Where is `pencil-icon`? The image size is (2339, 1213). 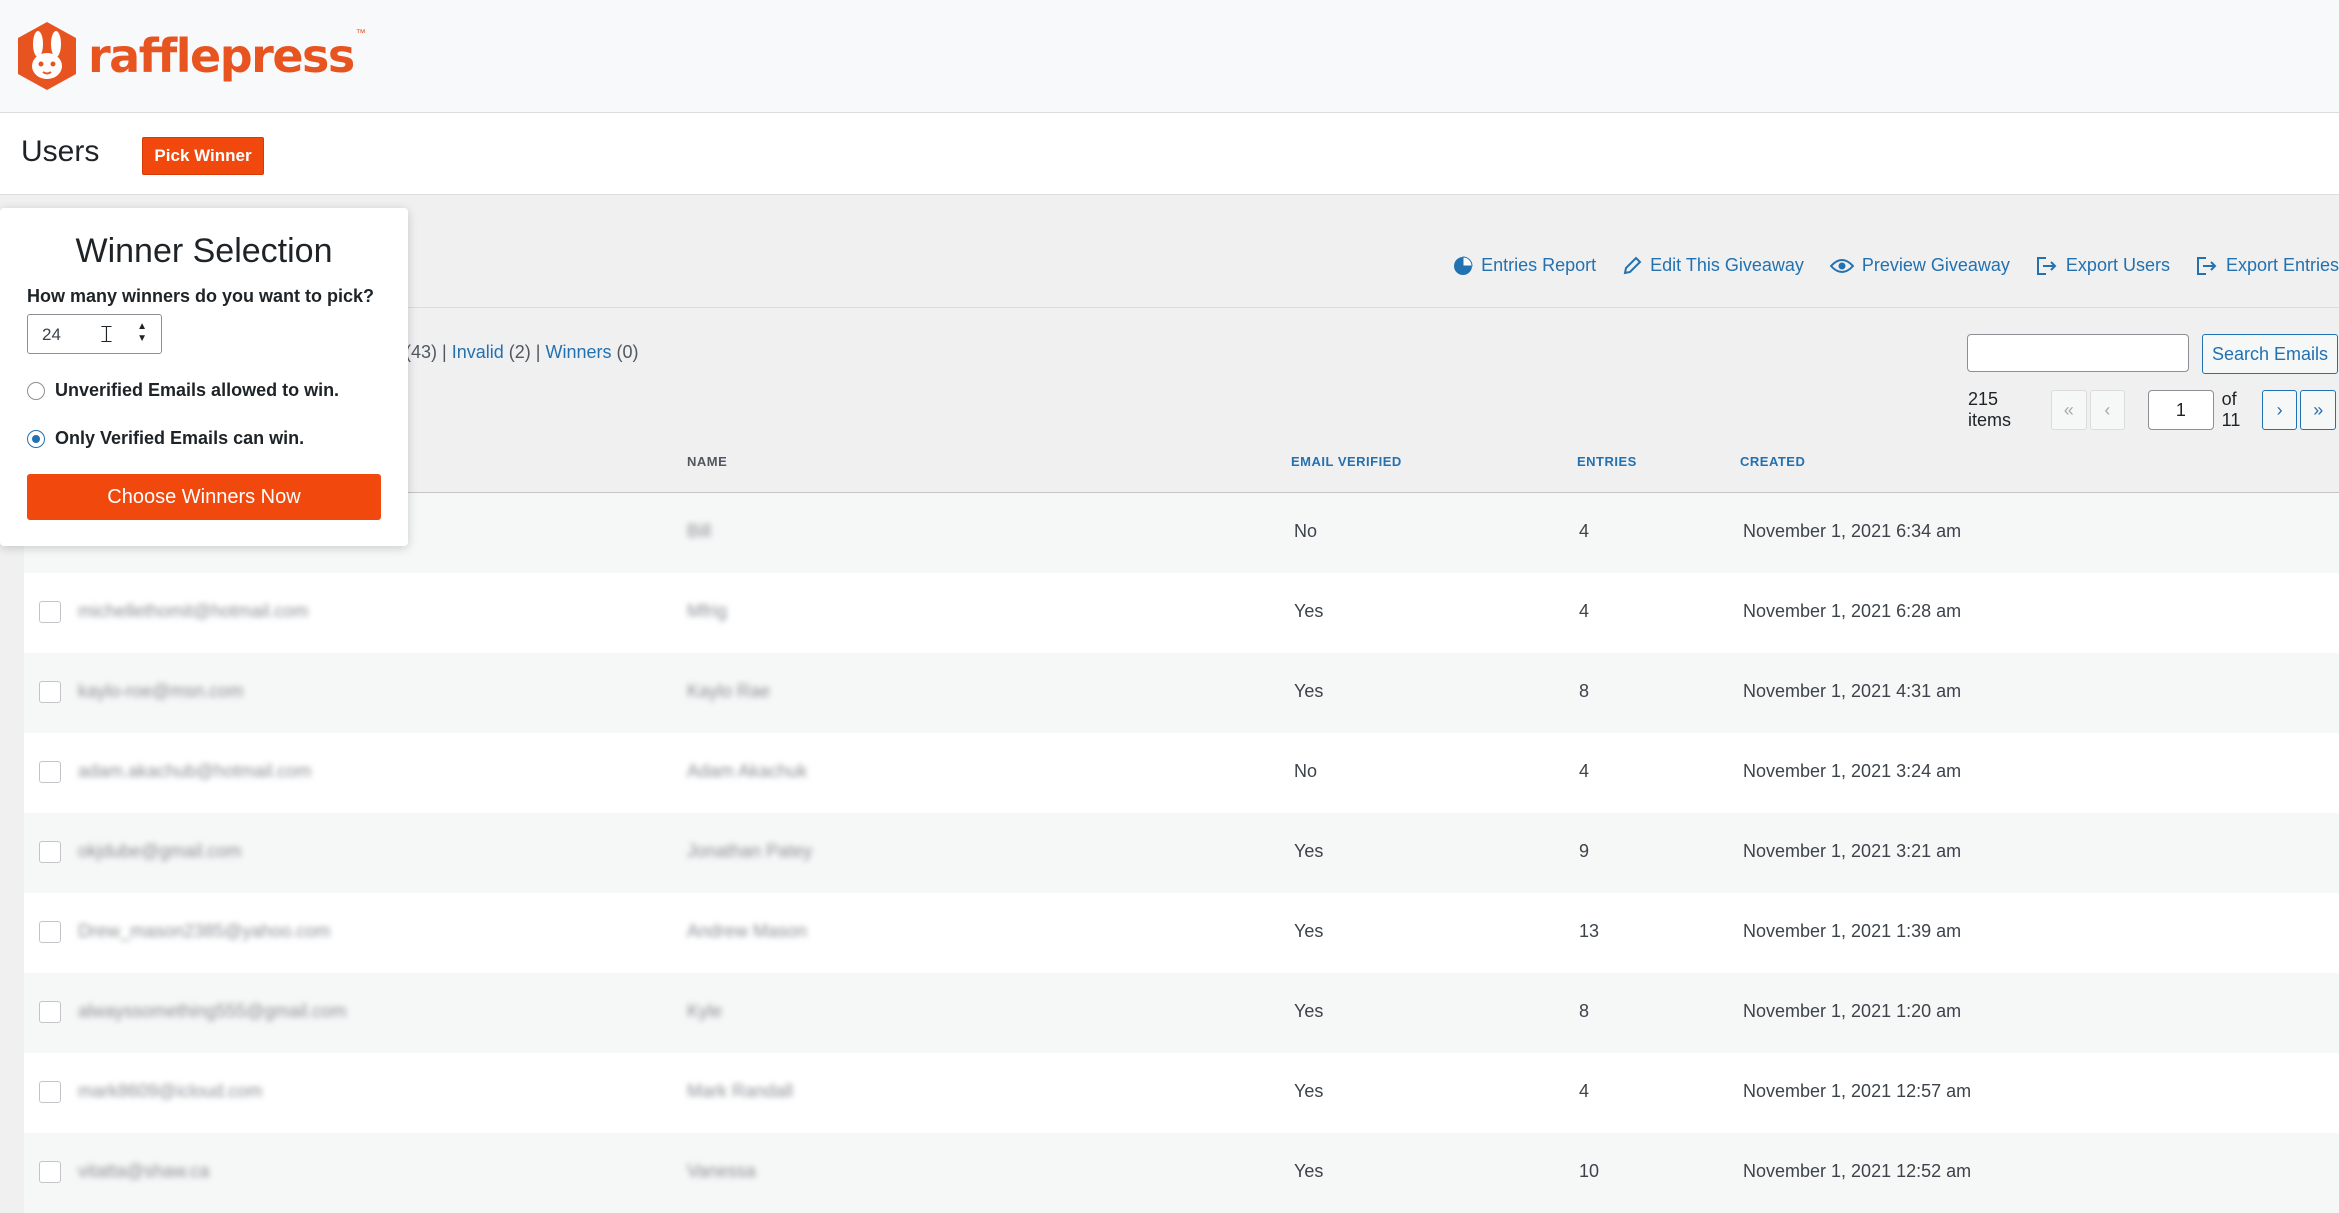 pencil-icon is located at coordinates (1632, 265).